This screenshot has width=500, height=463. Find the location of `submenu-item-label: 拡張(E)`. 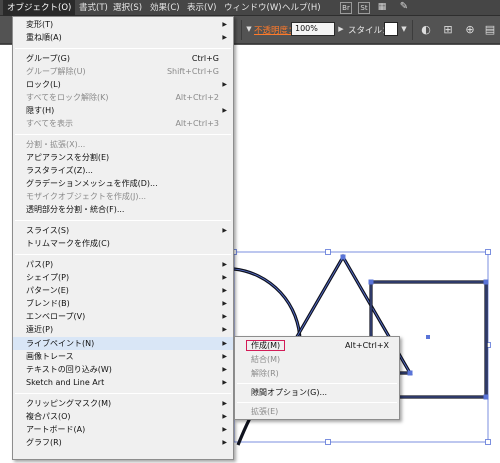

submenu-item-label: 拡張(E) is located at coordinates (265, 411).